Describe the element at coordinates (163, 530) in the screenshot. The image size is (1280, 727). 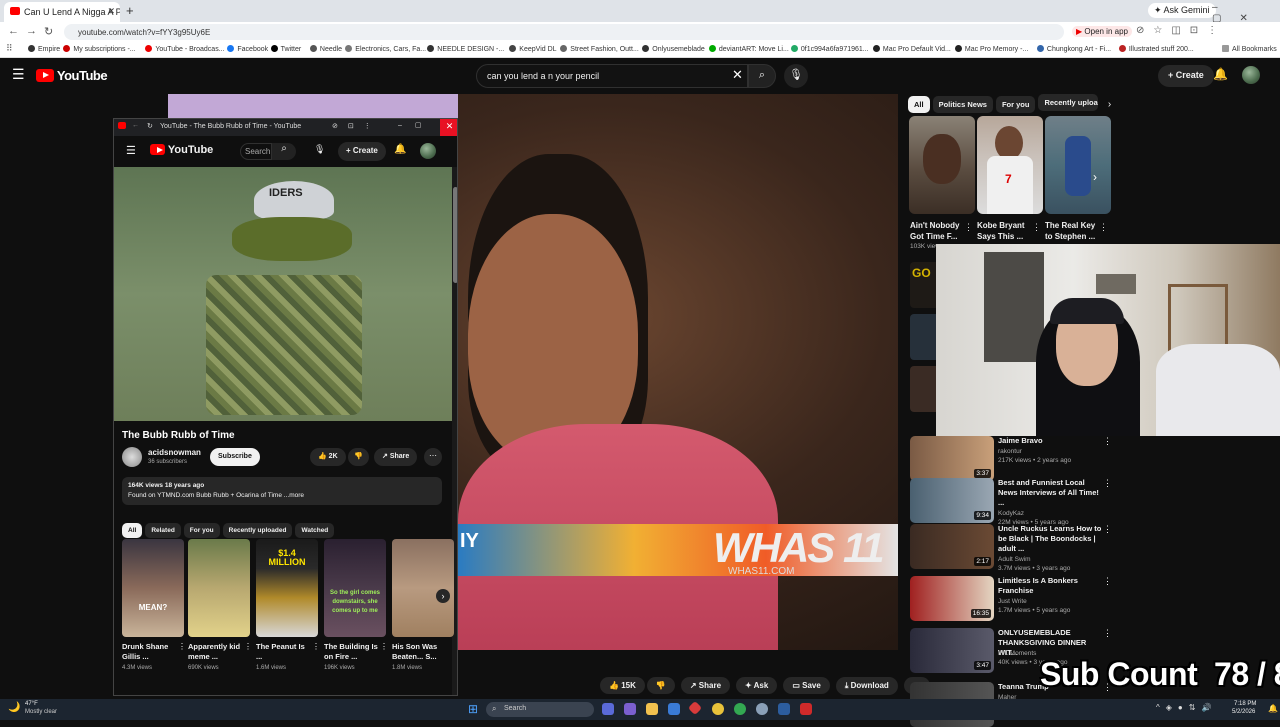
I see `popup-chip-related: Related` at that location.